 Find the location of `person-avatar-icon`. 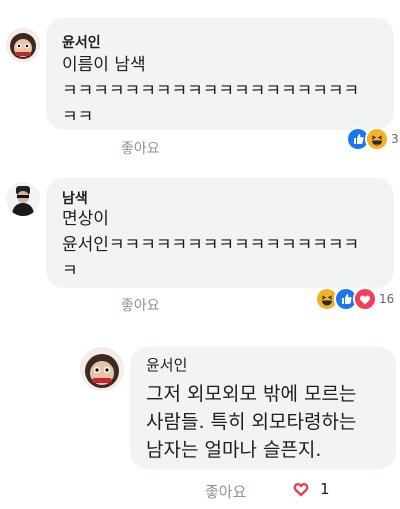

person-avatar-icon is located at coordinates (23, 199).